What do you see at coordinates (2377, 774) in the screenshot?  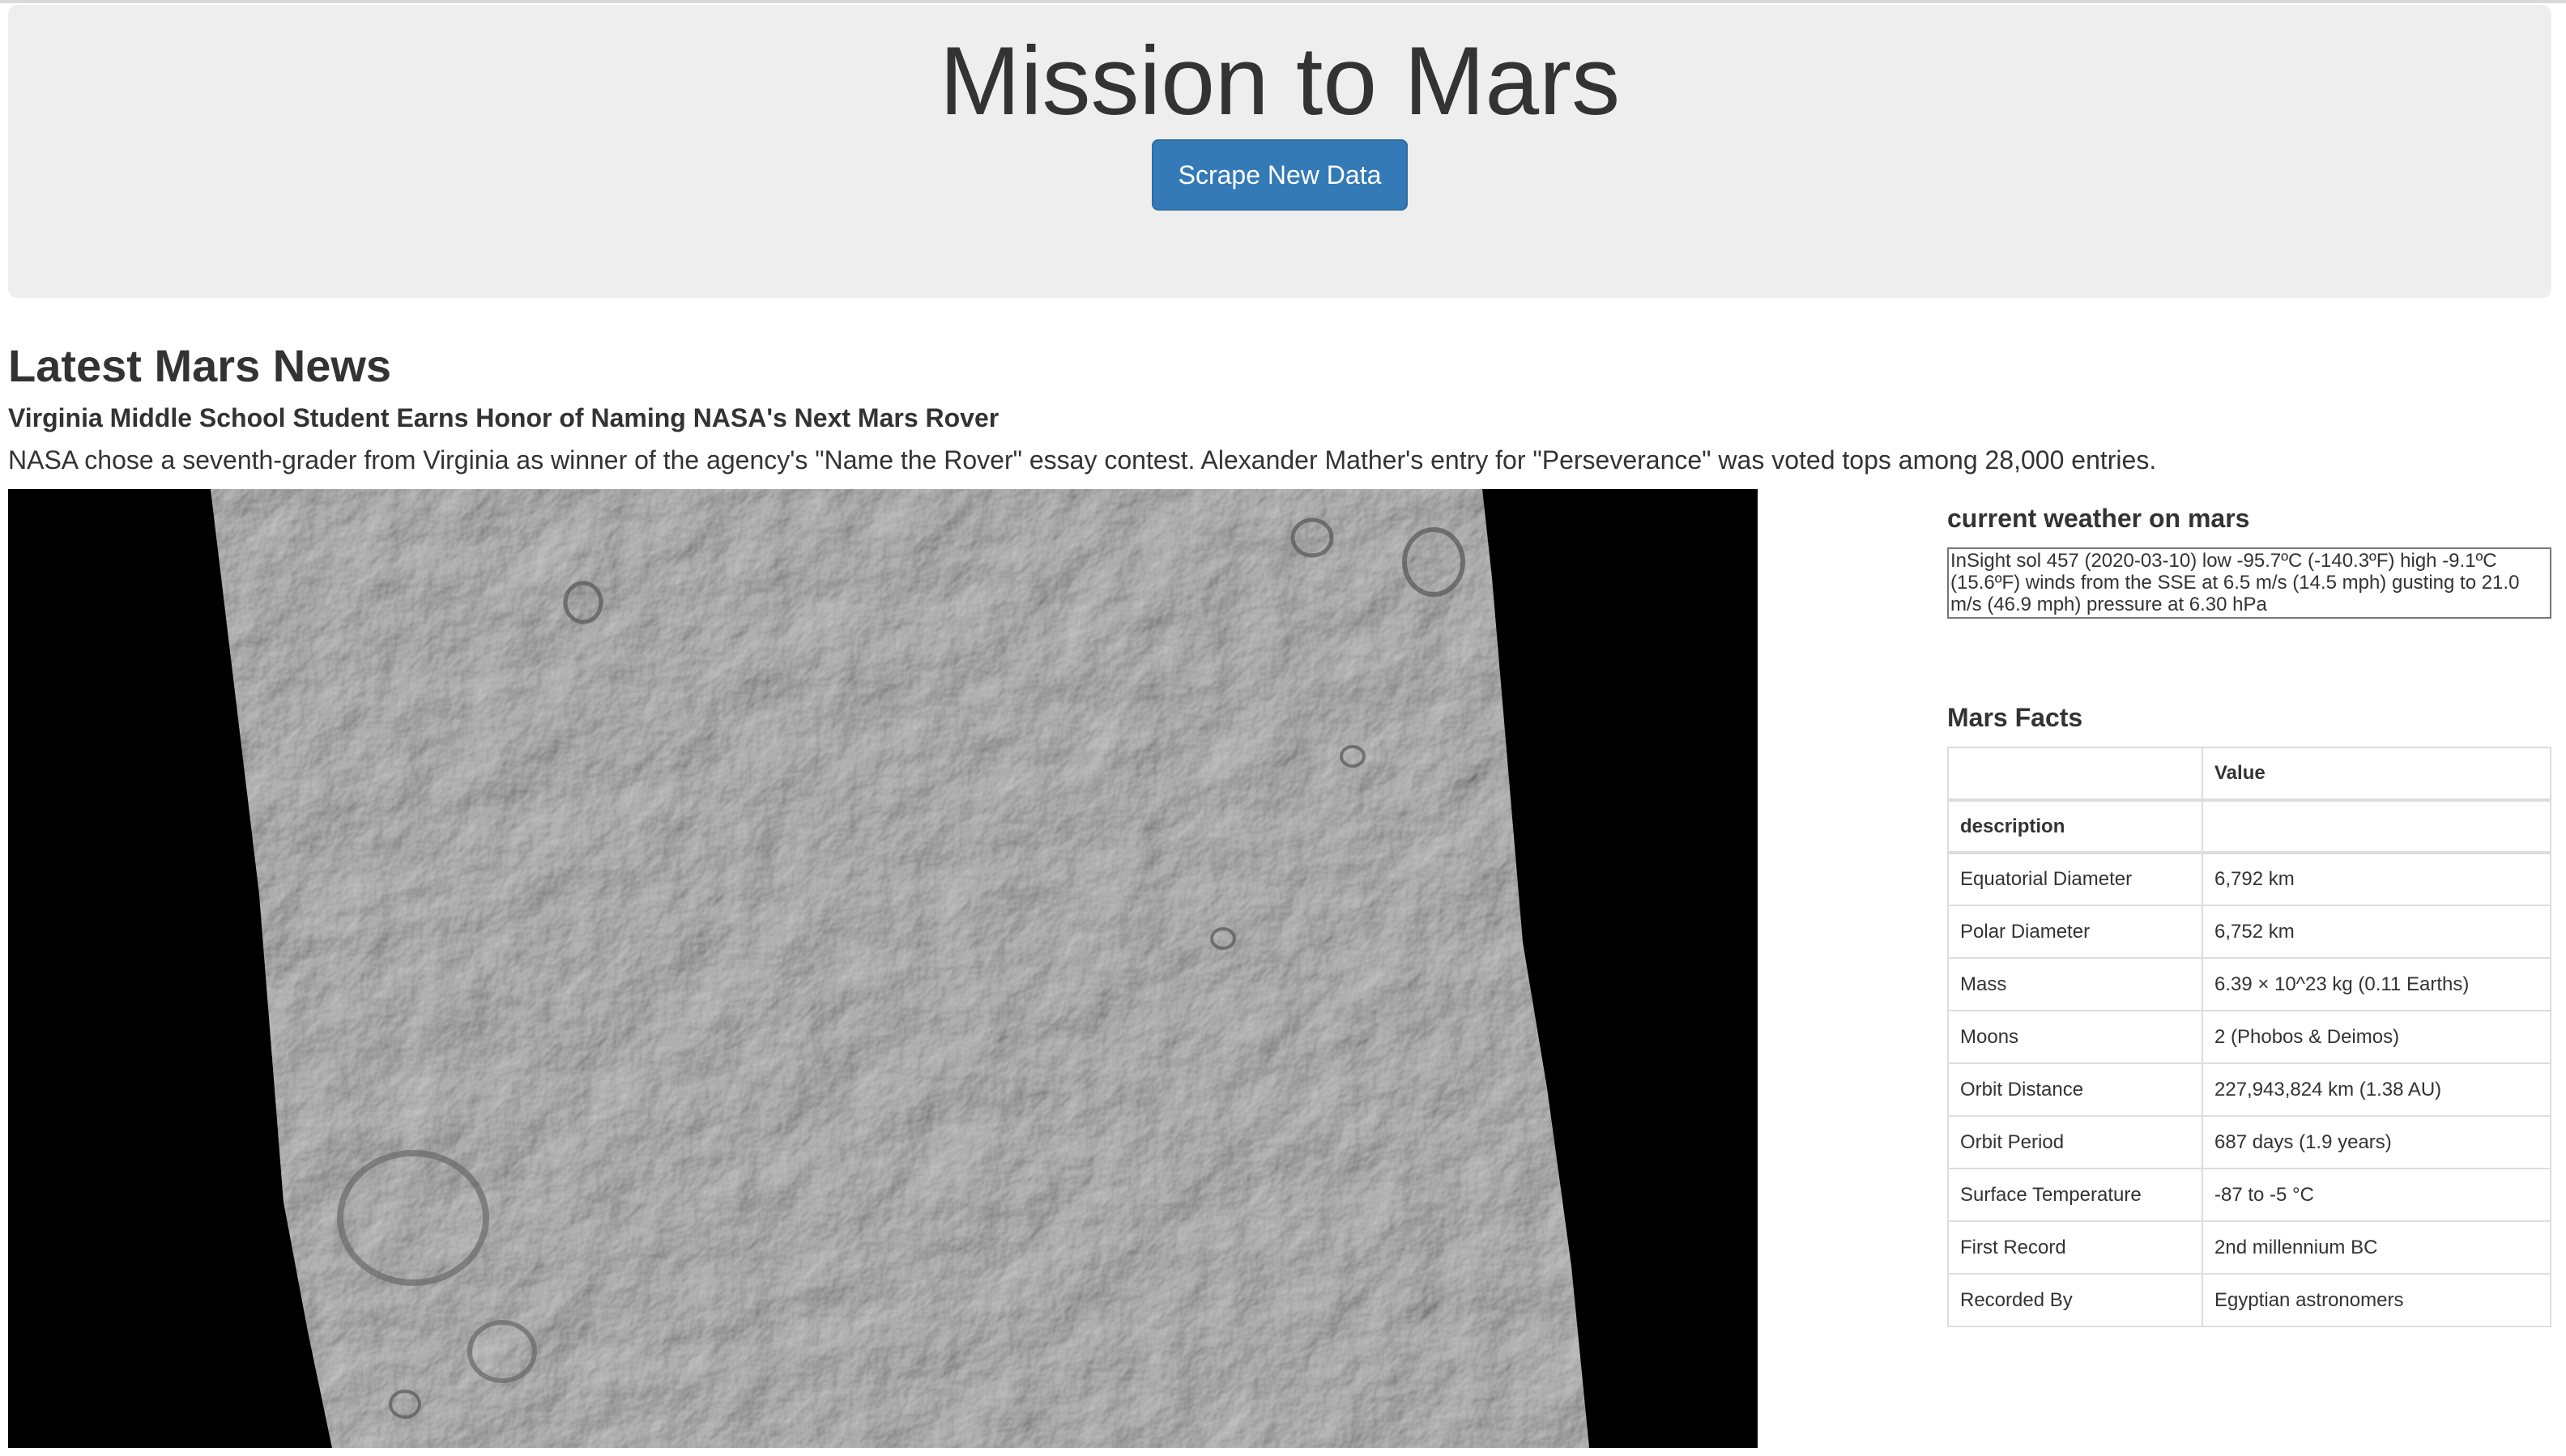 I see `table-header-value: Value` at bounding box center [2377, 774].